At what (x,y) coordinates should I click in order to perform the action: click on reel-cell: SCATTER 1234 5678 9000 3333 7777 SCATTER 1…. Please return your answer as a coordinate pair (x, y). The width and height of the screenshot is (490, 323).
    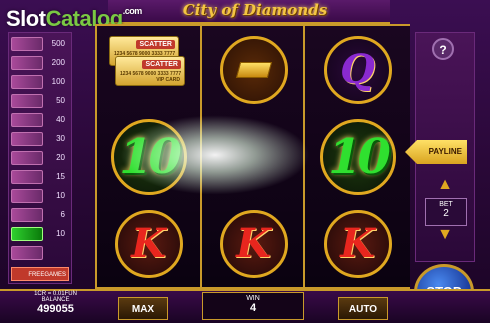
    Looking at the image, I should click on (148, 69).